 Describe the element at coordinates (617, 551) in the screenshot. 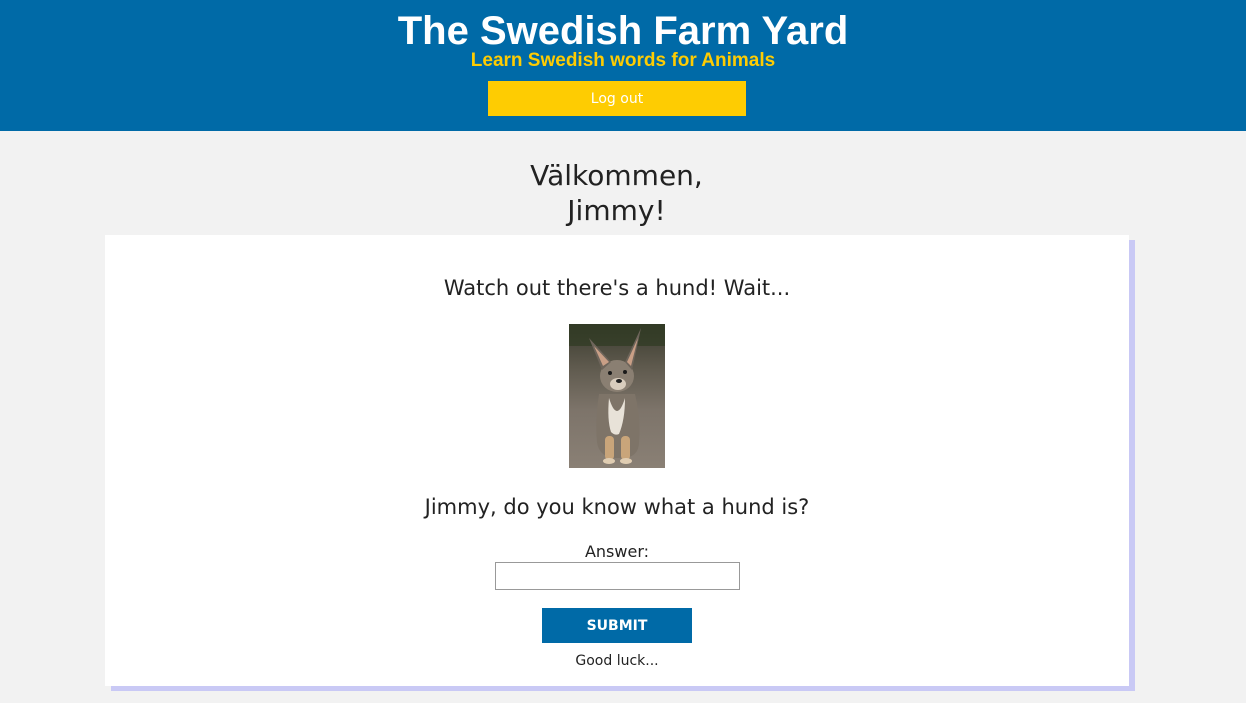

I see `answer-label: Answer:` at that location.